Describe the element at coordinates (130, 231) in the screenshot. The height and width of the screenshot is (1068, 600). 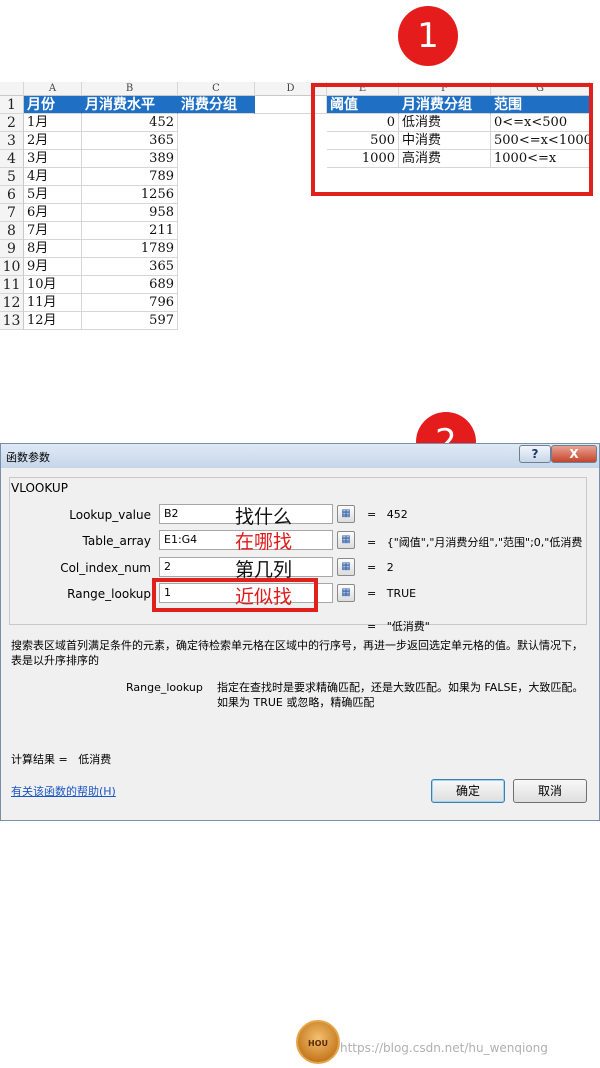
I see `cell-level: 211` at that location.